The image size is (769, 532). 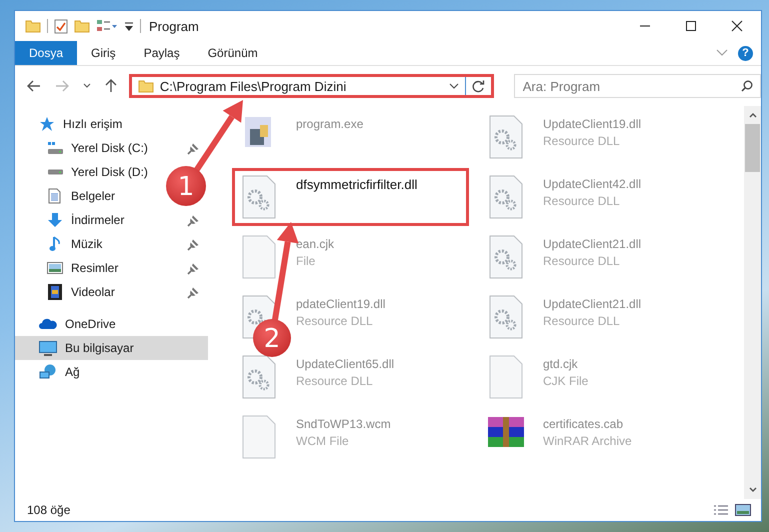 I want to click on picture-icon, so click(x=54, y=268).